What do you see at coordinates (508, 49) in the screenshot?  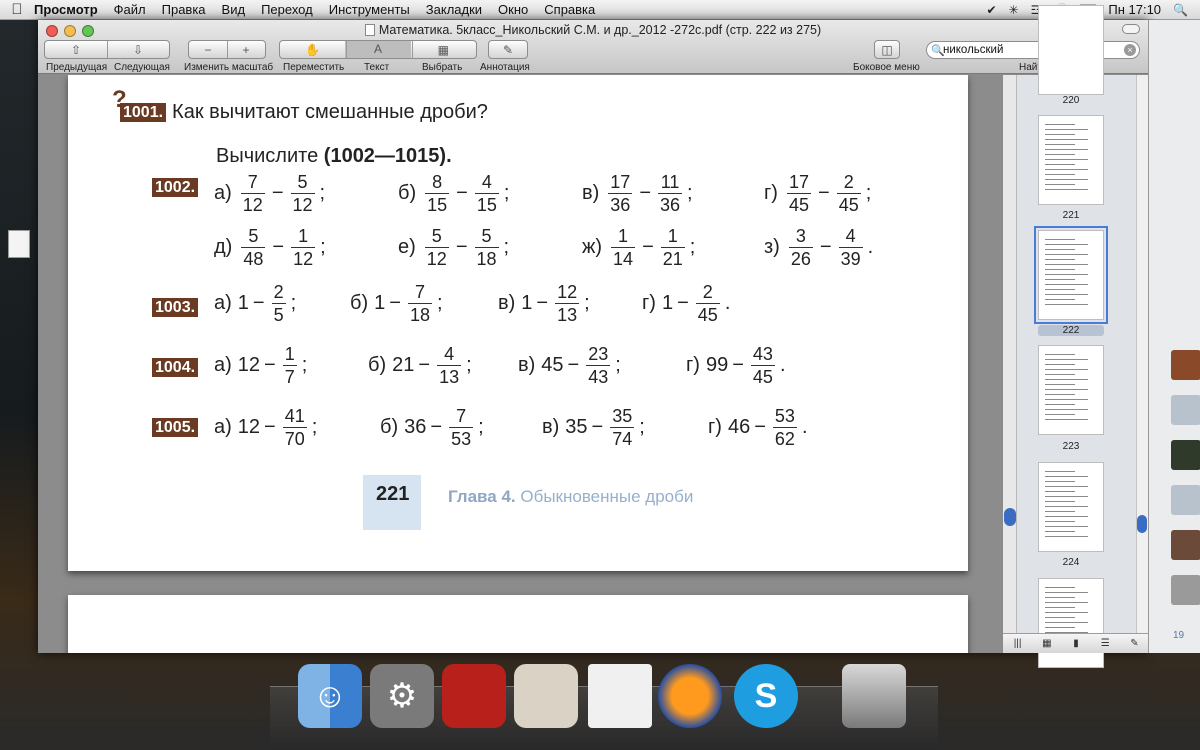 I see `annotation-button: ✎` at bounding box center [508, 49].